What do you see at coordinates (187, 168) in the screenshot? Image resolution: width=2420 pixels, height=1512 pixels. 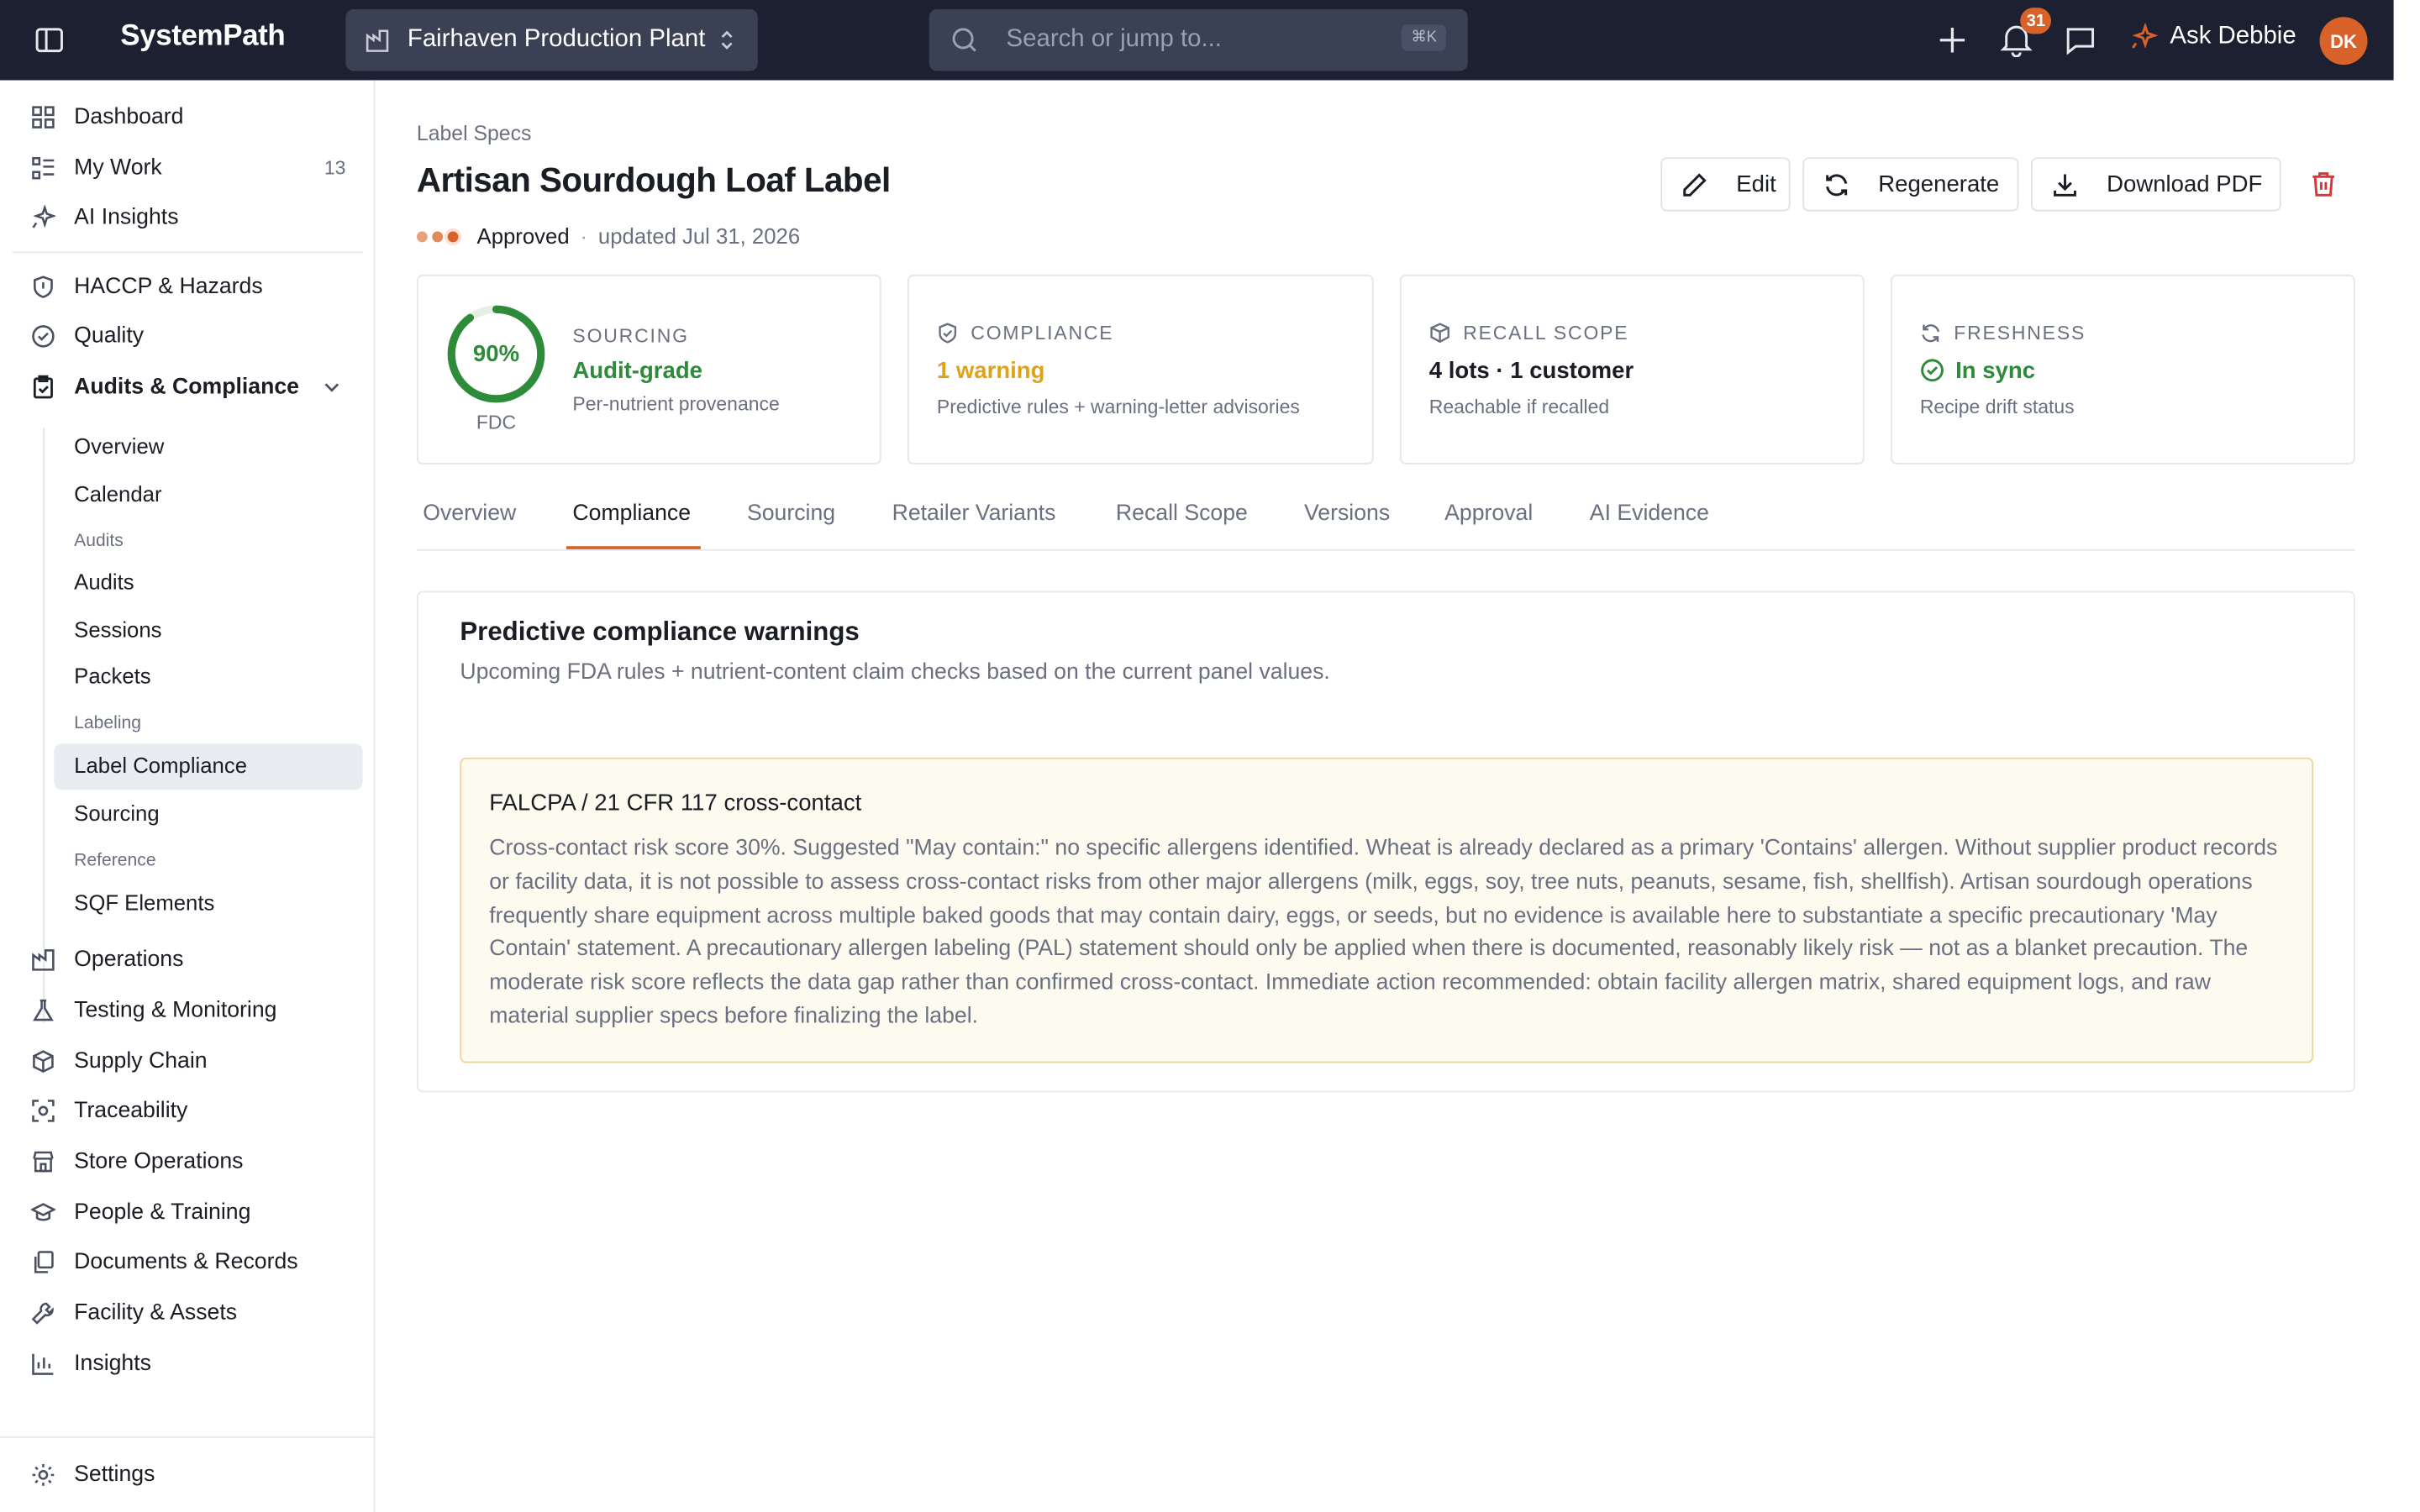 I see `sidebar-item-my-work: My Work 13` at bounding box center [187, 168].